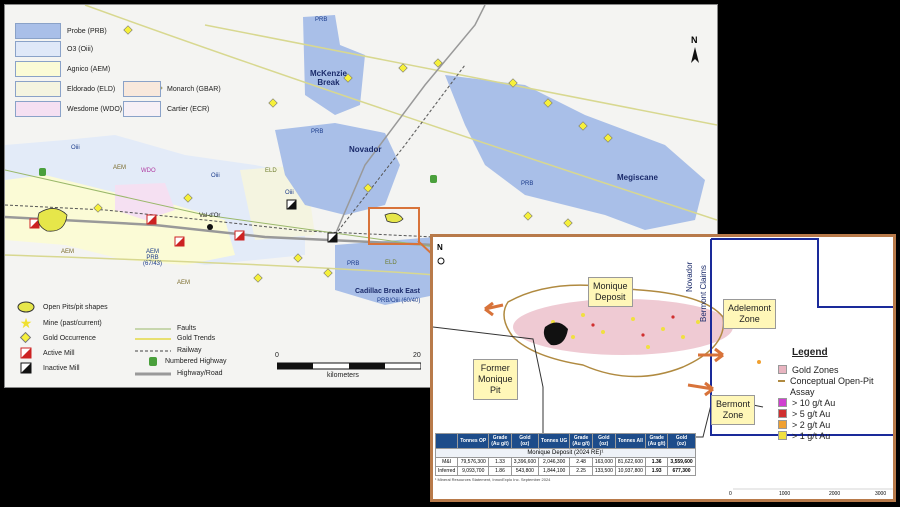 Image resolution: width=900 pixels, height=507 pixels. I want to click on legend-item: ★ Mine (past/current), so click(59, 323).